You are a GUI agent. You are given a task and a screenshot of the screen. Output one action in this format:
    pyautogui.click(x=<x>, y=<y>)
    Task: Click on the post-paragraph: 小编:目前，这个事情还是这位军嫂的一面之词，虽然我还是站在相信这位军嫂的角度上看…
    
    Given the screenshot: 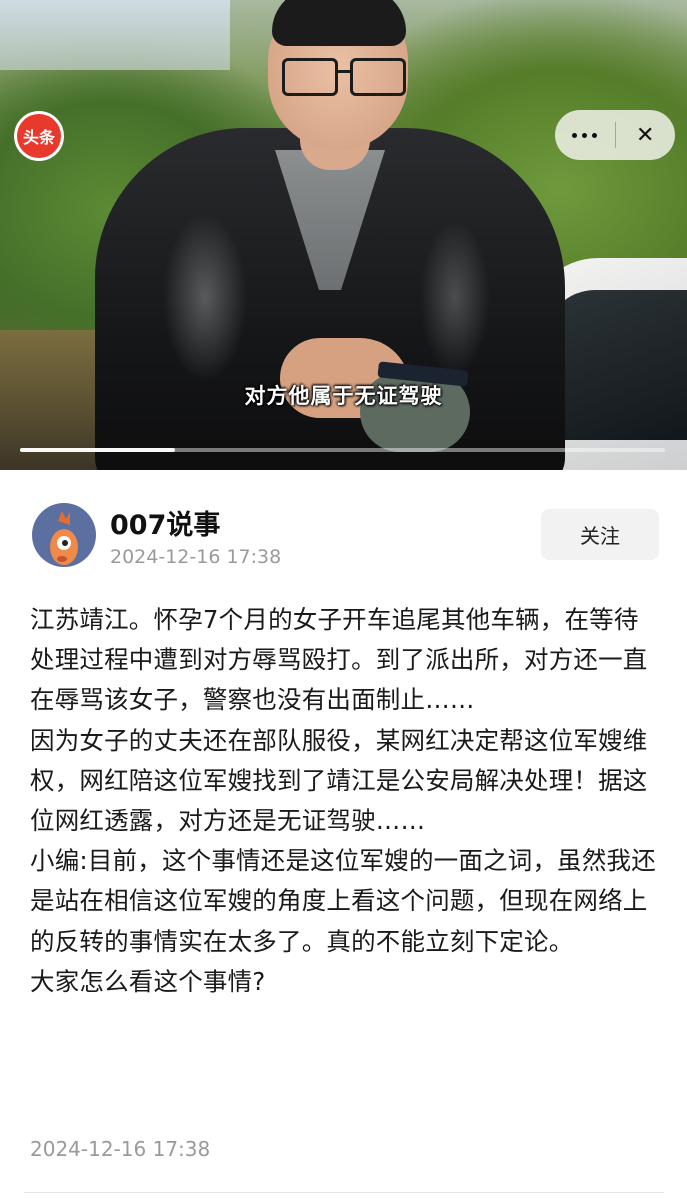 What is the action you would take?
    pyautogui.click(x=343, y=901)
    